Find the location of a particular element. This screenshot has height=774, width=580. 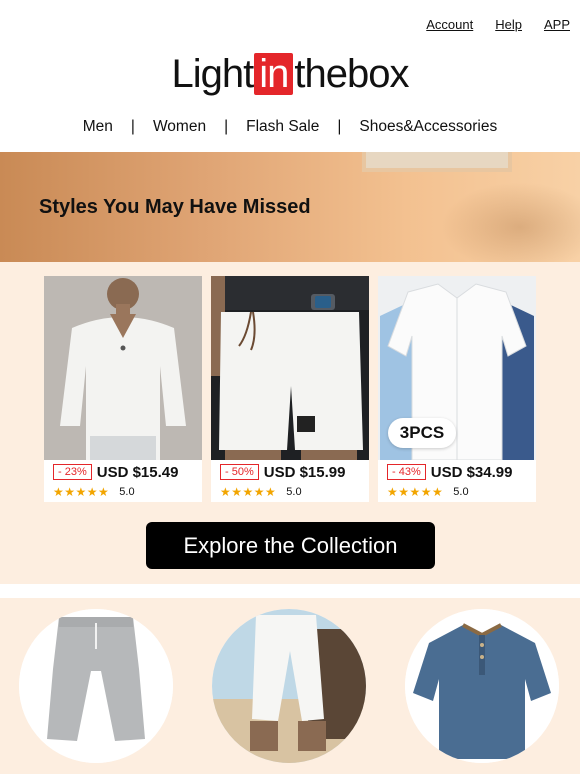

top-links: Account Help APP is located at coordinates (498, 24).